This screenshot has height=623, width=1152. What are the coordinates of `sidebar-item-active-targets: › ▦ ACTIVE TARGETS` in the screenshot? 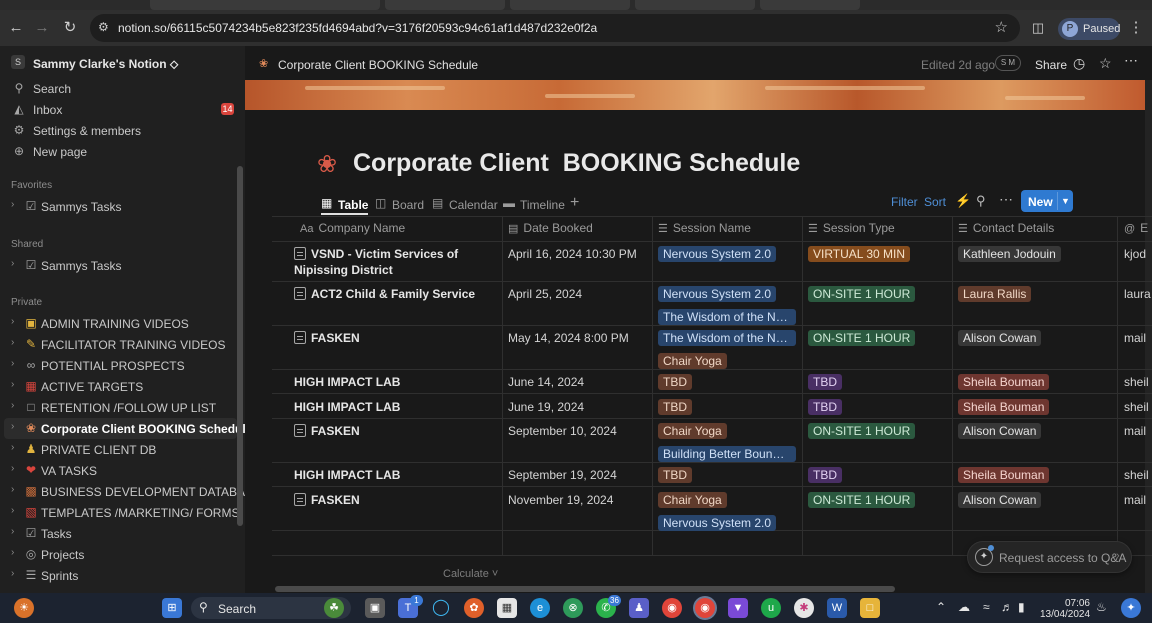 It's located at (118, 386).